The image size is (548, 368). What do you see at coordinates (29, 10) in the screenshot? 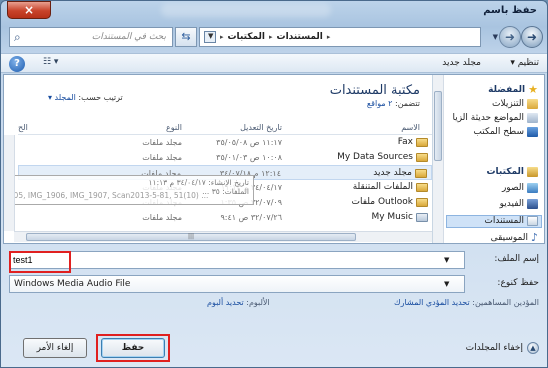
I see `close-button: ×` at bounding box center [29, 10].